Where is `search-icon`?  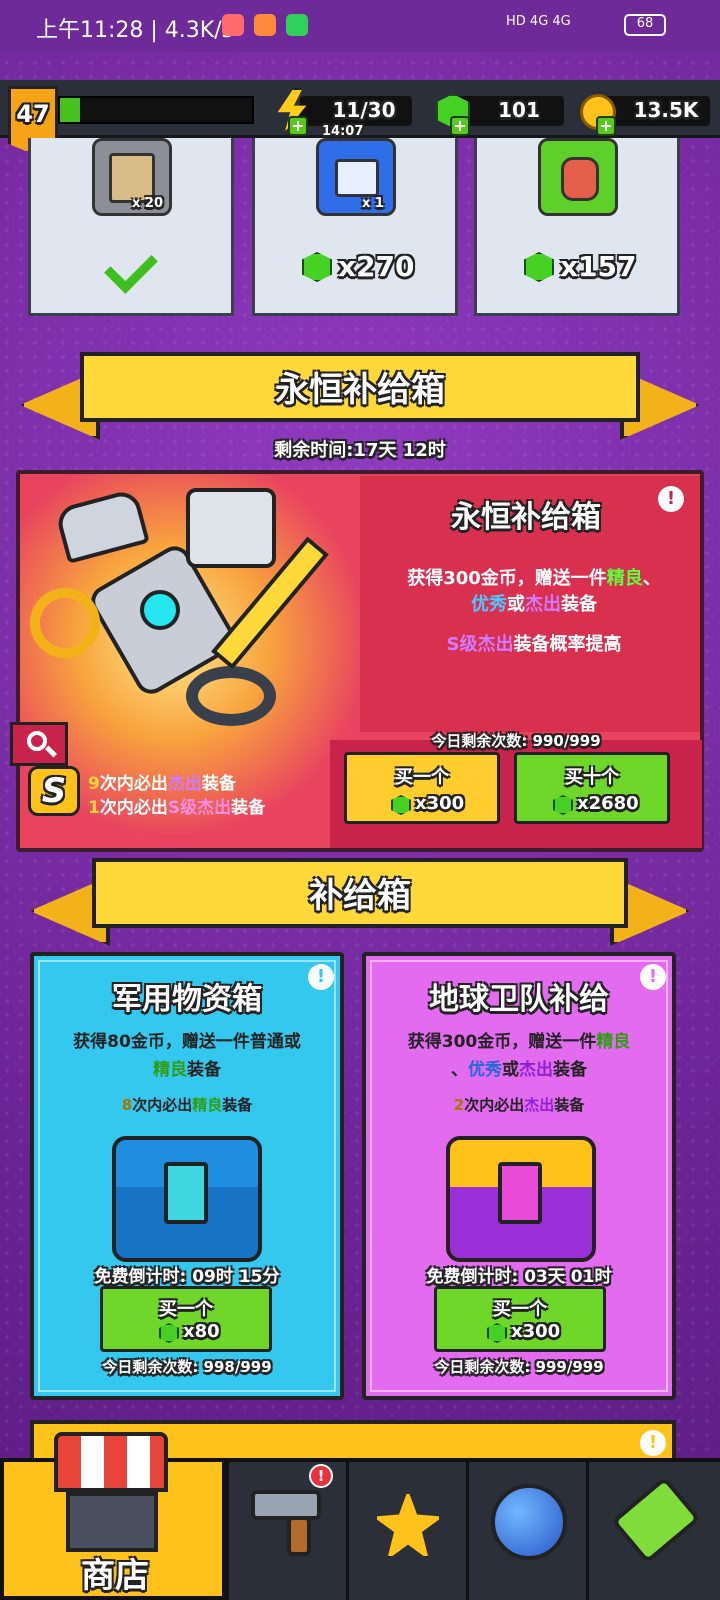
search-icon is located at coordinates (37, 741).